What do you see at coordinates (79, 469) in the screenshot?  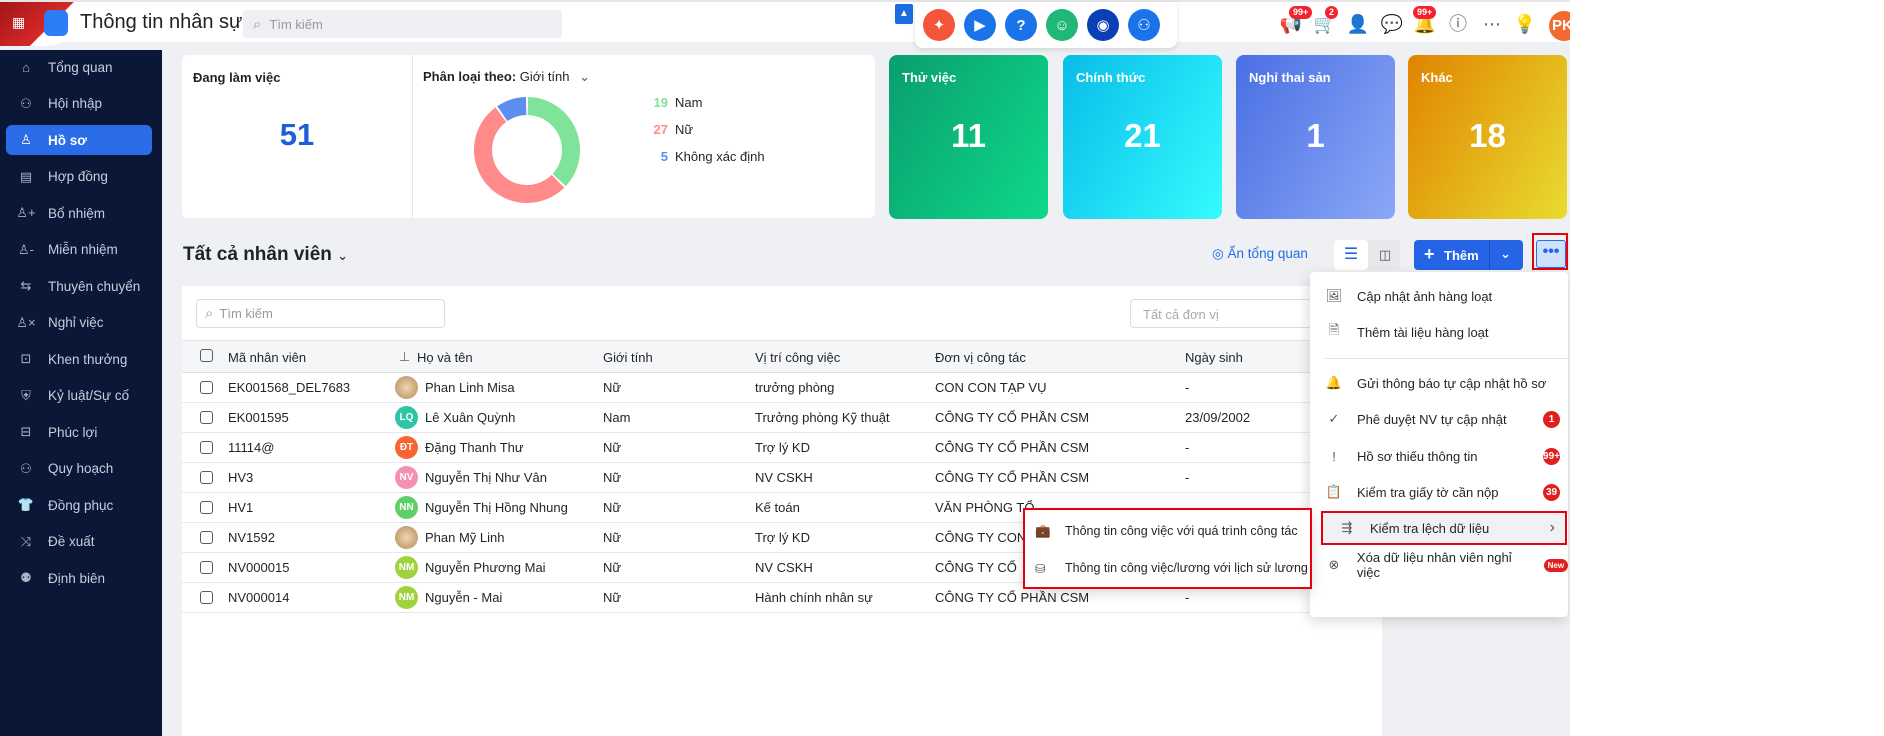 I see `sidebar-item: ⚇ Quy hoạch` at bounding box center [79, 469].